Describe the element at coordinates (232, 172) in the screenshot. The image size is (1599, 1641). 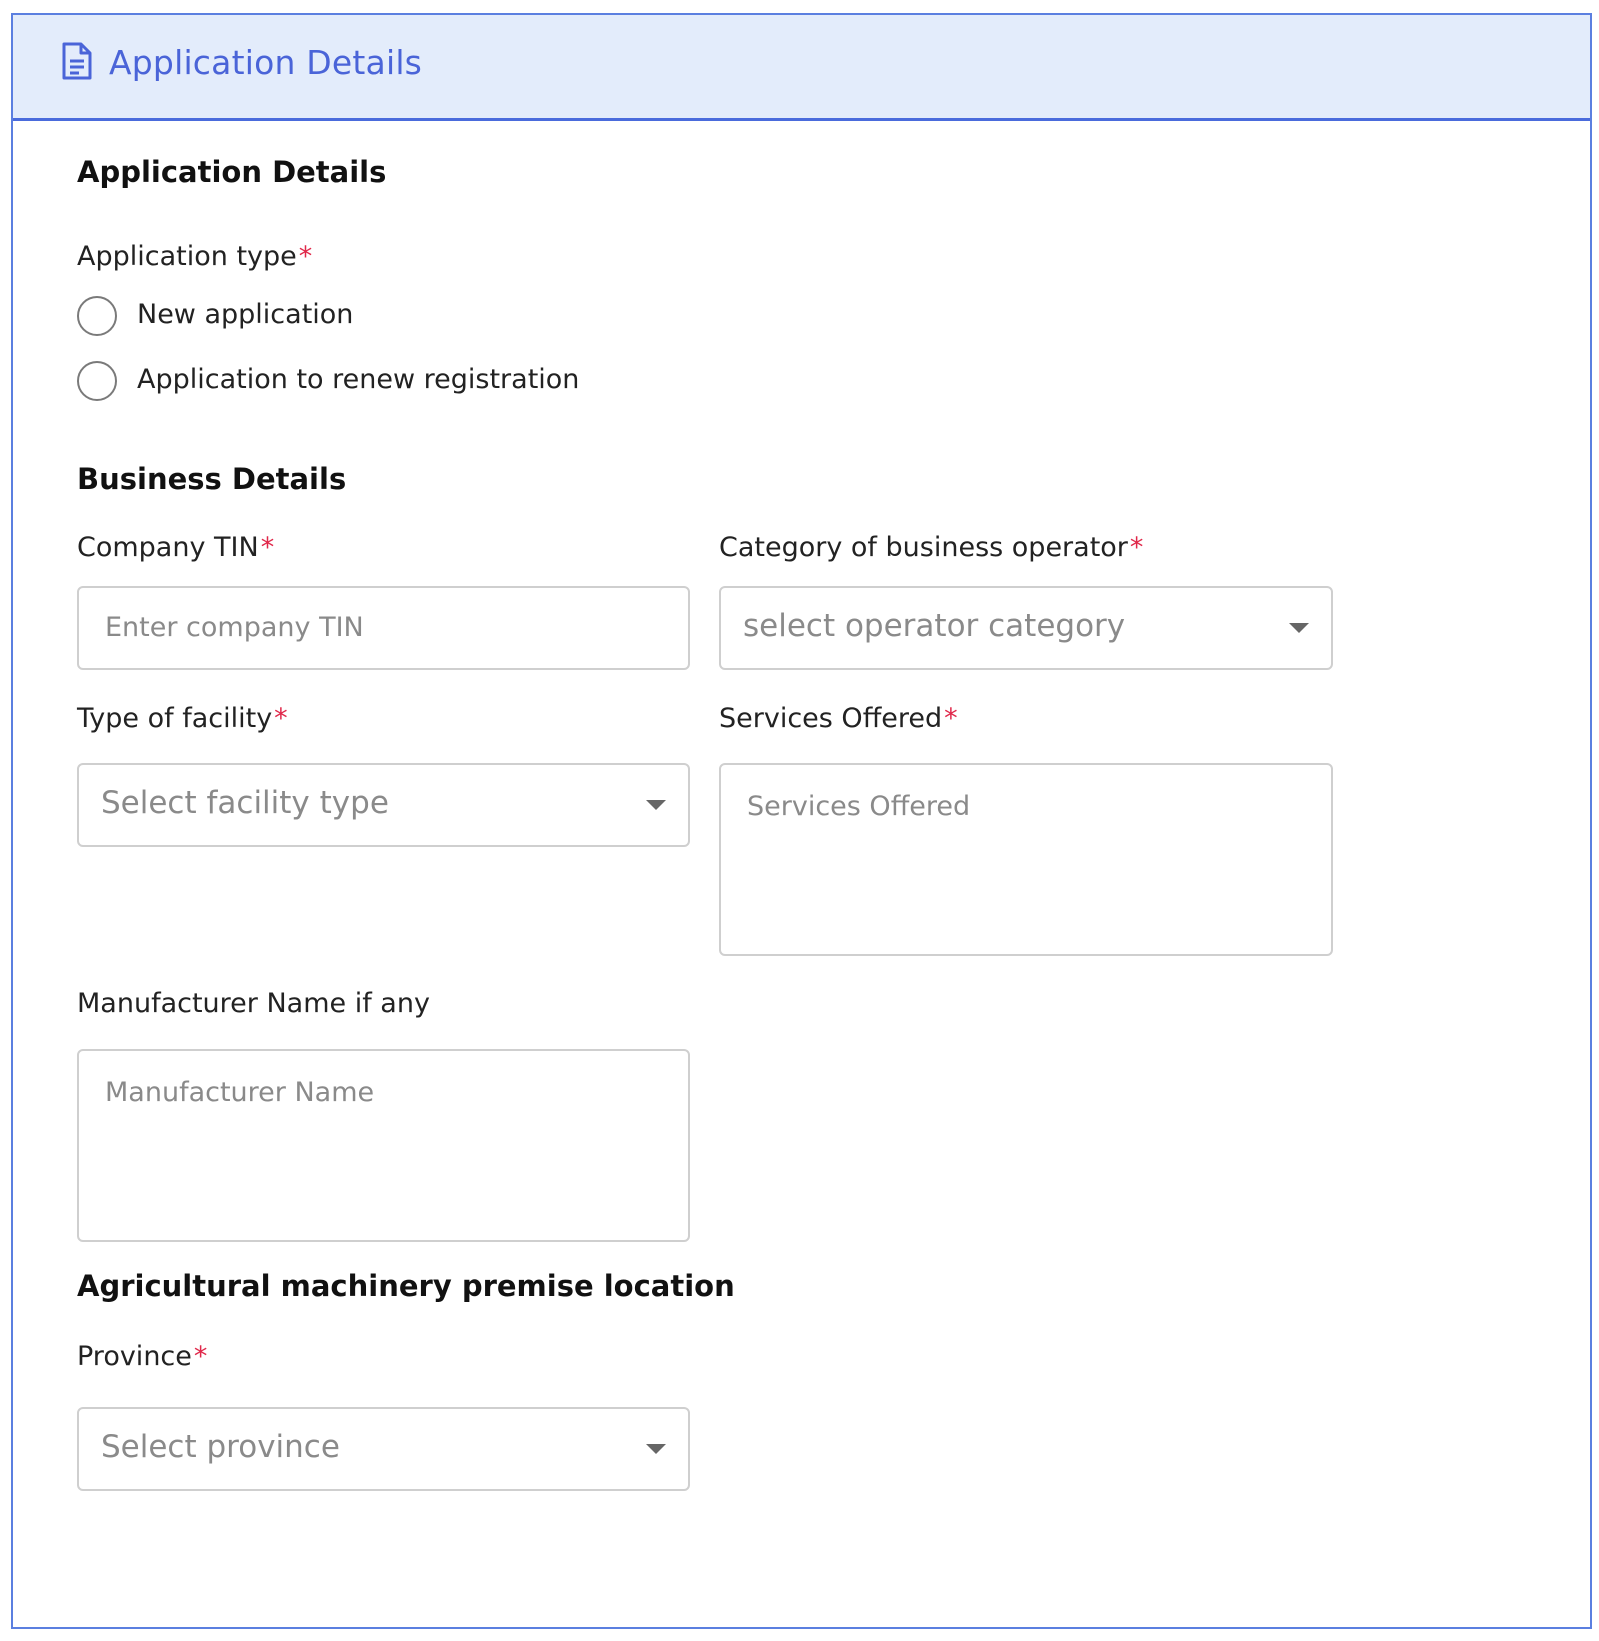
I see `section-title-application: Application Details` at that location.